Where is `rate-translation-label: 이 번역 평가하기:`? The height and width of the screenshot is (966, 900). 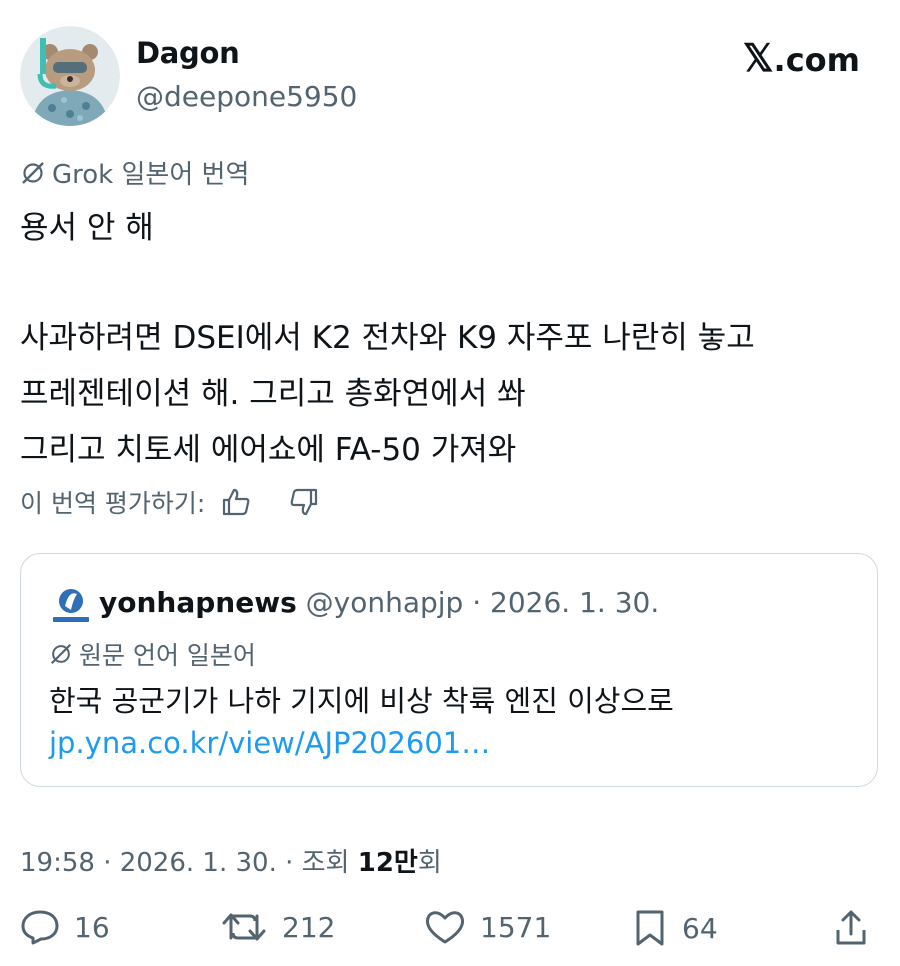
rate-translation-label: 이 번역 평가하기: is located at coordinates (113, 503).